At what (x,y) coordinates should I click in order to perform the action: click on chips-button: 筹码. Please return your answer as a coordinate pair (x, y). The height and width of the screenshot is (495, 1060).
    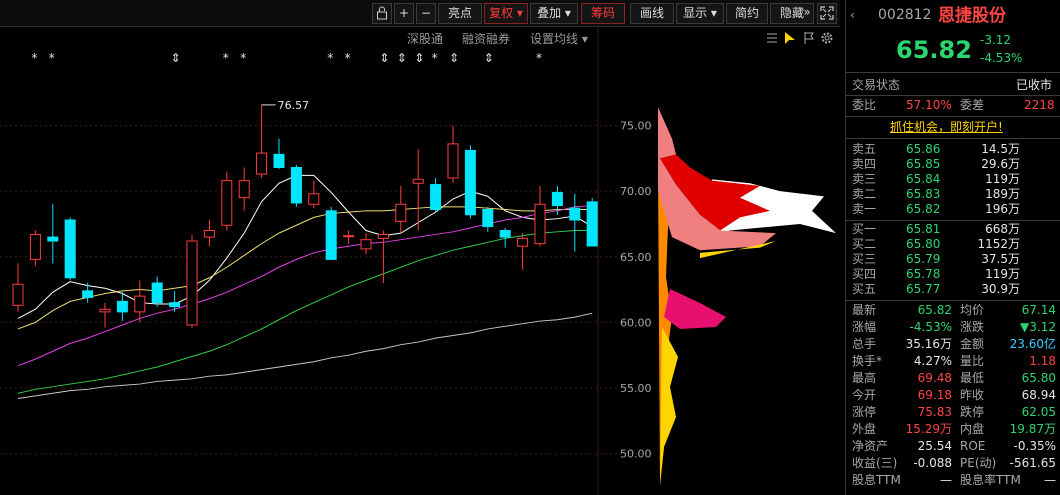
    Looking at the image, I should click on (603, 13).